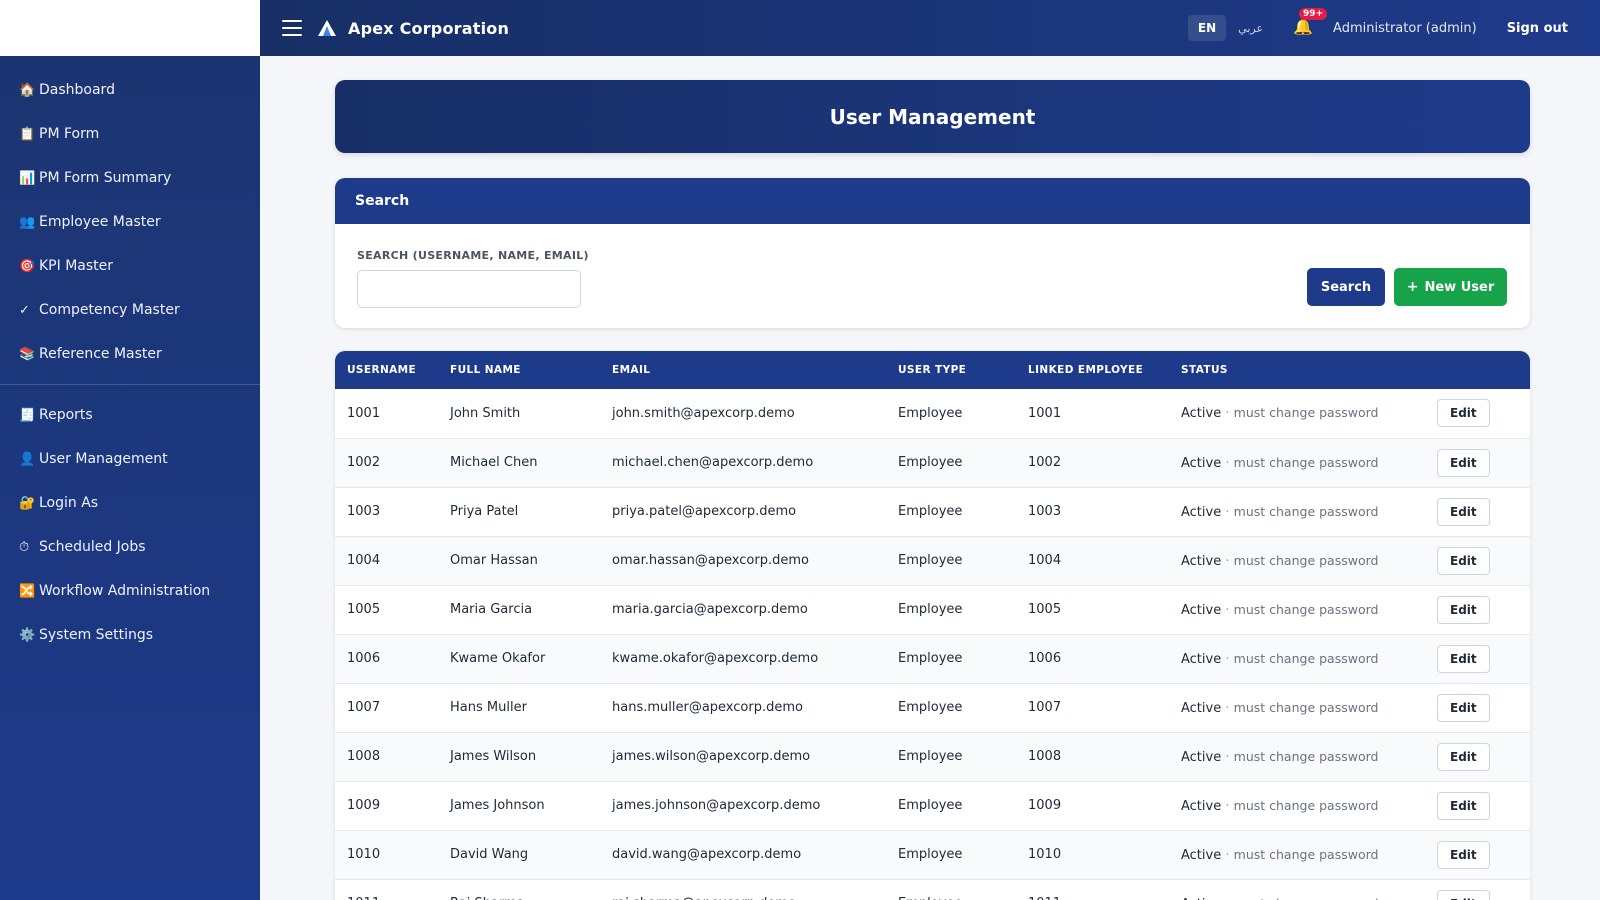 The image size is (1600, 900). What do you see at coordinates (27, 90) in the screenshot?
I see `dashboard-icon: 🏠` at bounding box center [27, 90].